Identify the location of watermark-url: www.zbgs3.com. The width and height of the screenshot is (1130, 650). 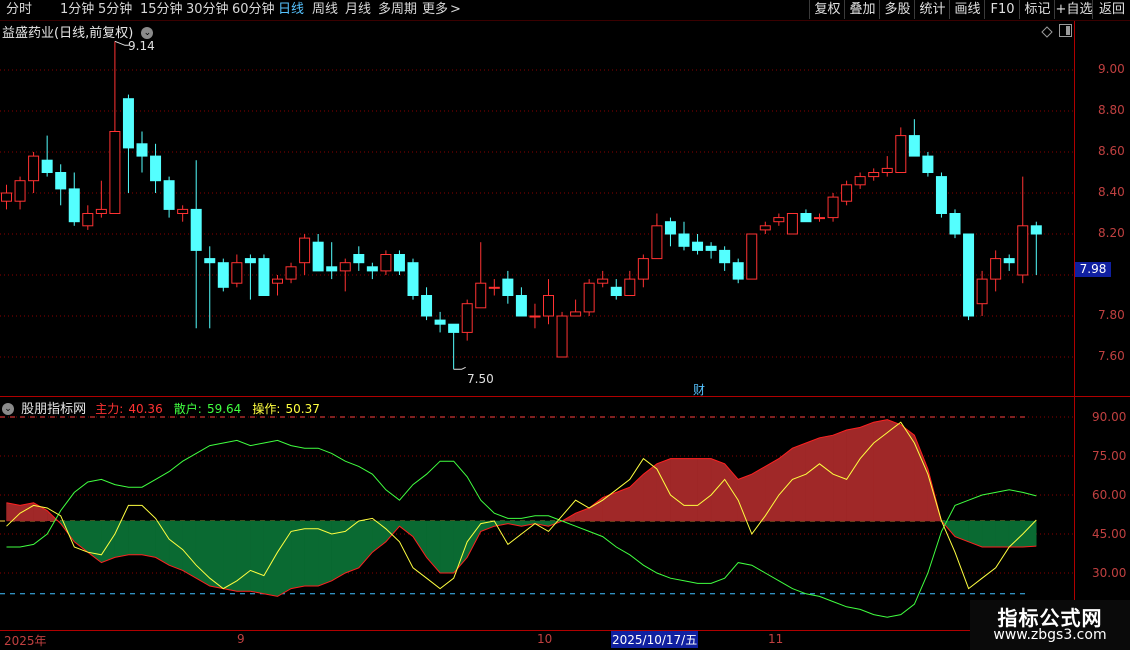
(1050, 635).